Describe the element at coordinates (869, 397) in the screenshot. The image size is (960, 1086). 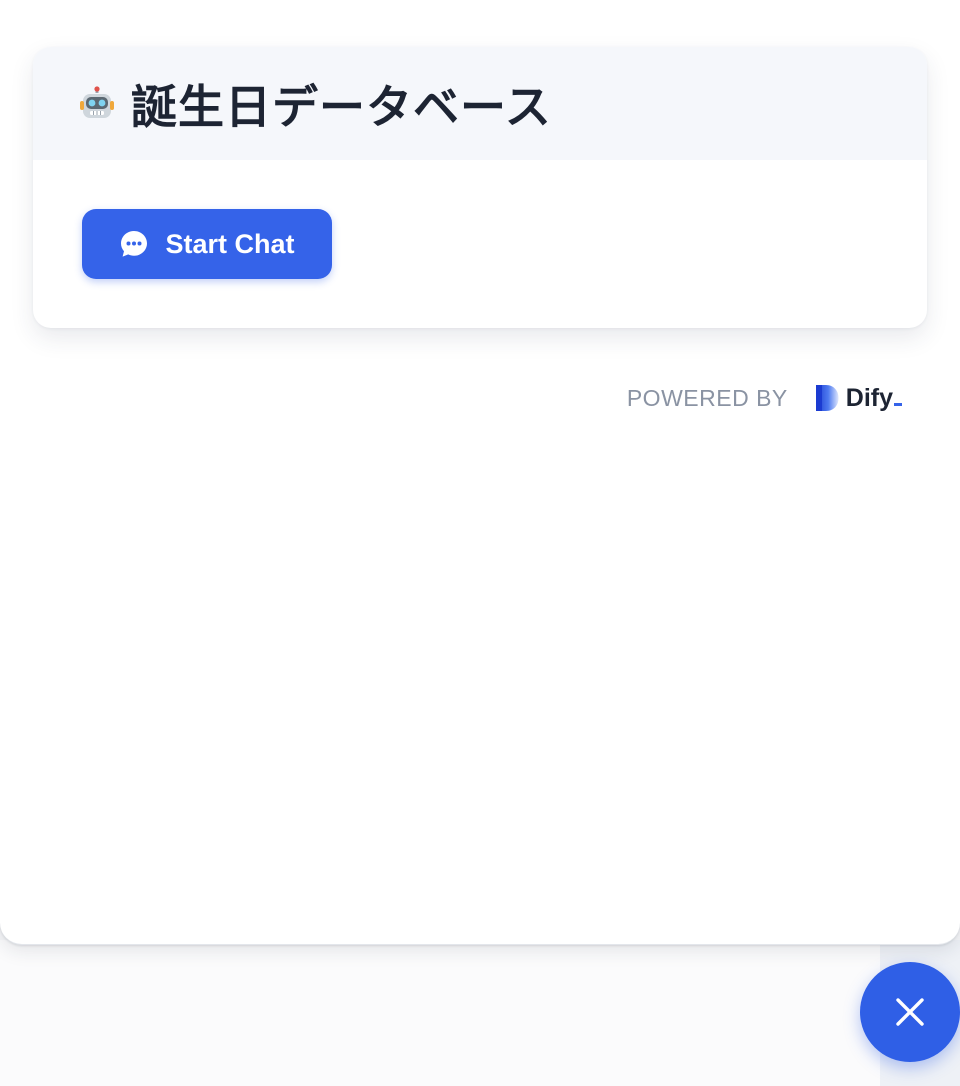
I see `dify-brand-text: Dify` at that location.